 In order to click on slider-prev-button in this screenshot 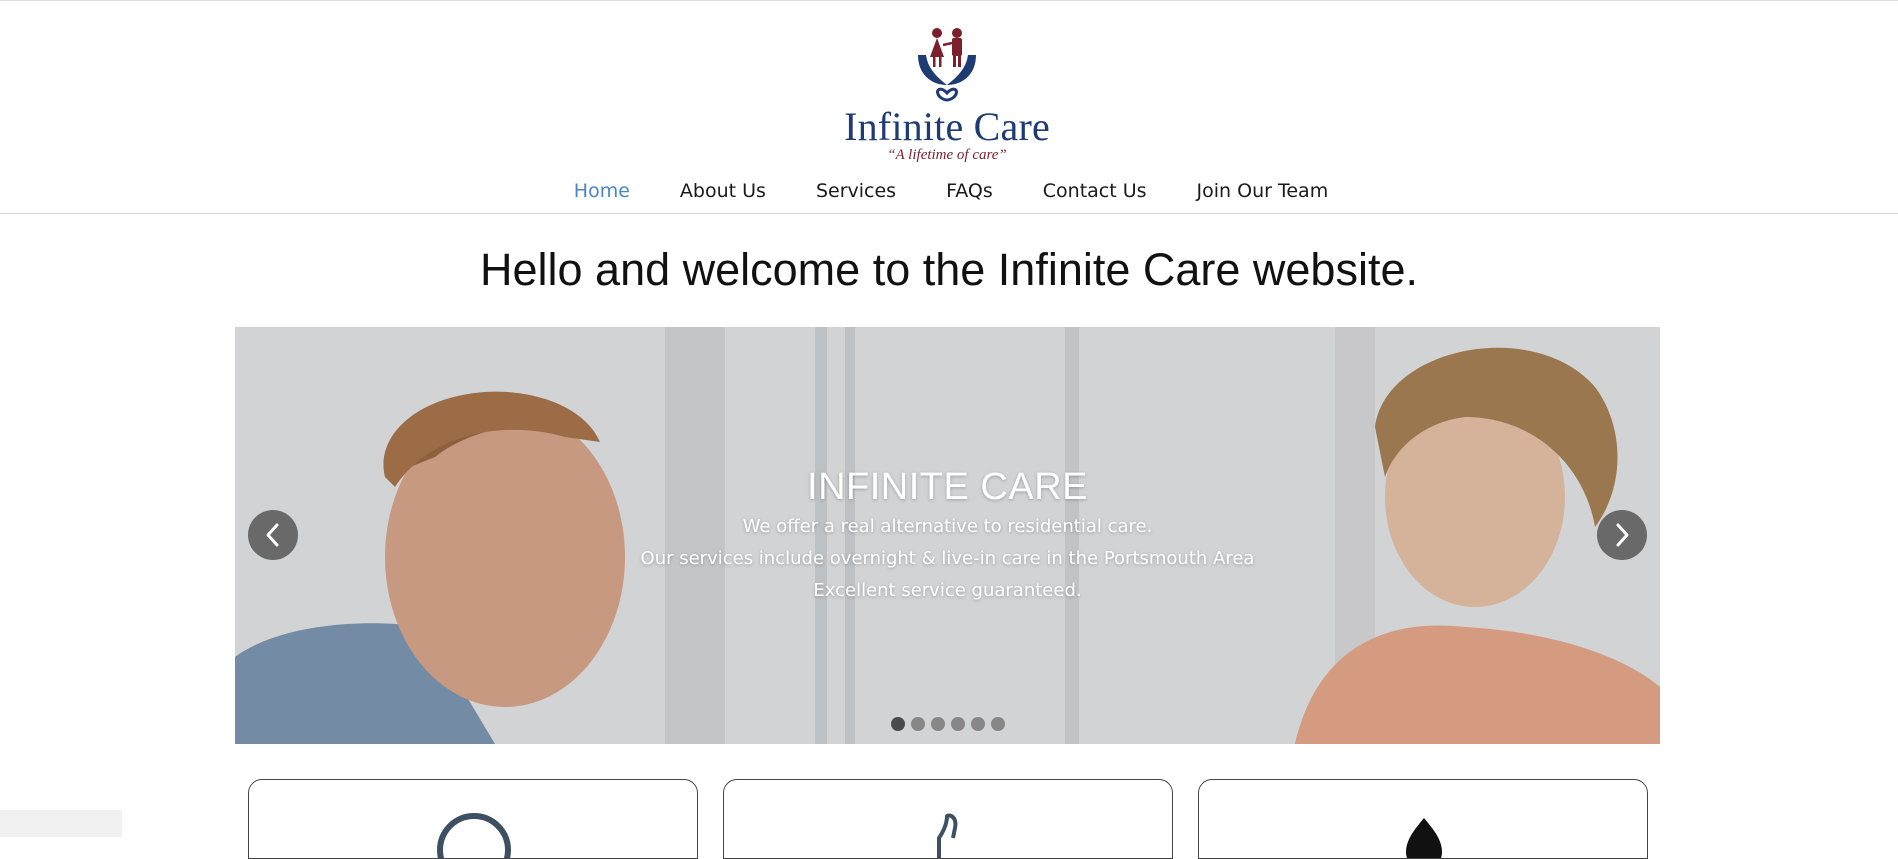, I will do `click(273, 535)`.